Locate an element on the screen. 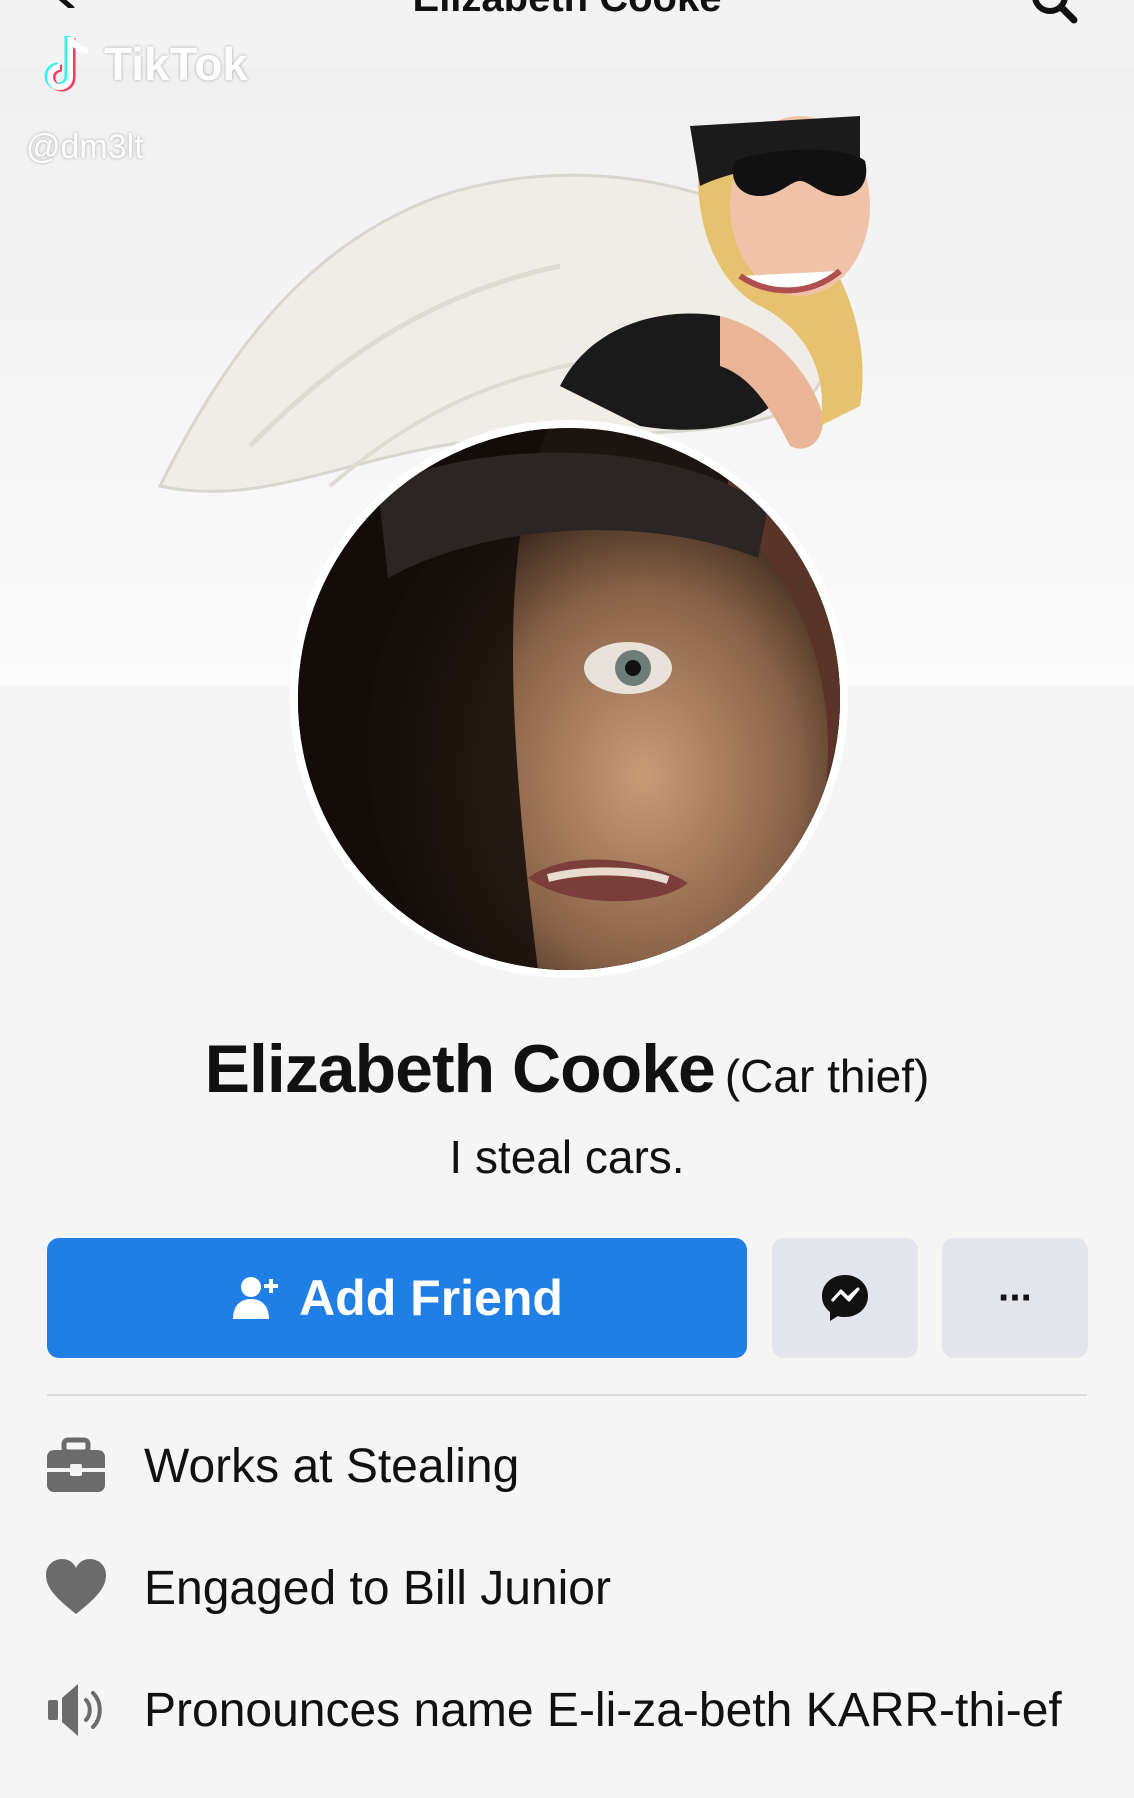 The width and height of the screenshot is (1134, 1798). add-friend-button: Add Friend is located at coordinates (397, 1298).